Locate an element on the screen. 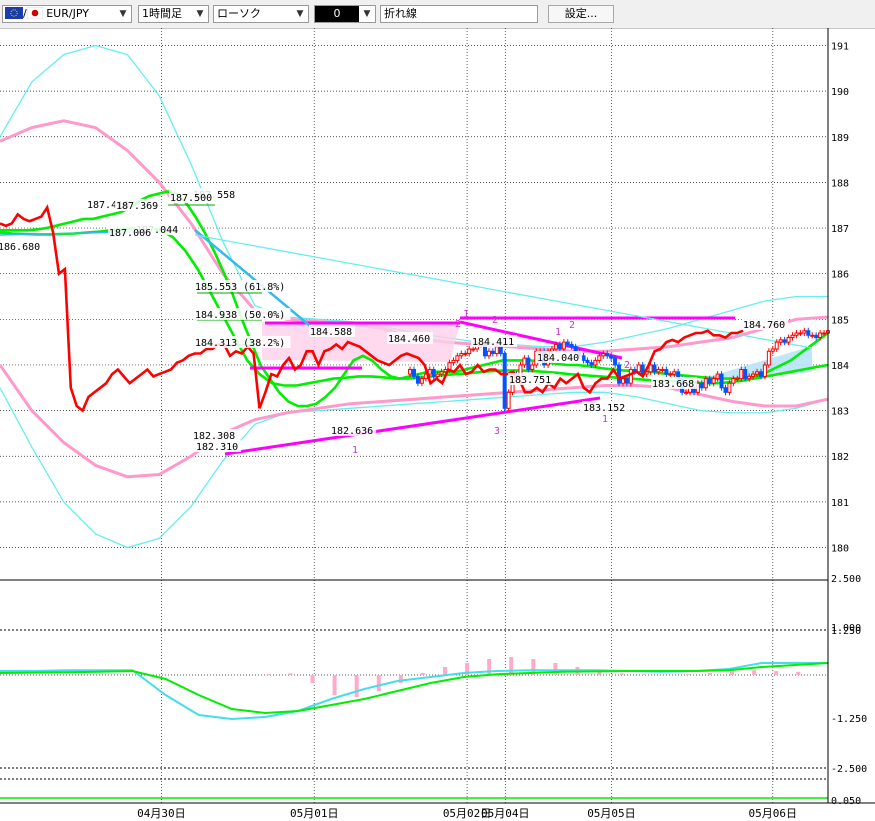  x-tick-label: 05月05日 is located at coordinates (611, 813).